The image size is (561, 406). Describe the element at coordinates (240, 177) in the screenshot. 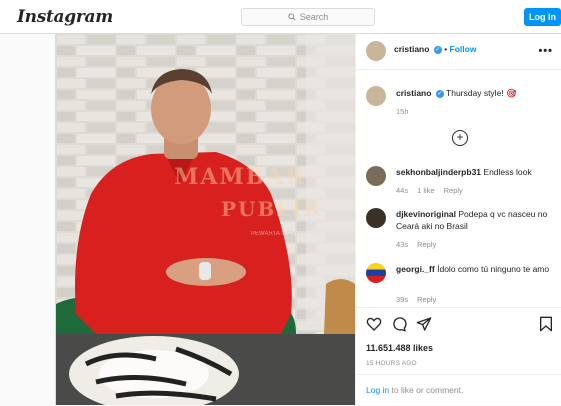

I see `watermark-line-1: MAMBAR` at that location.